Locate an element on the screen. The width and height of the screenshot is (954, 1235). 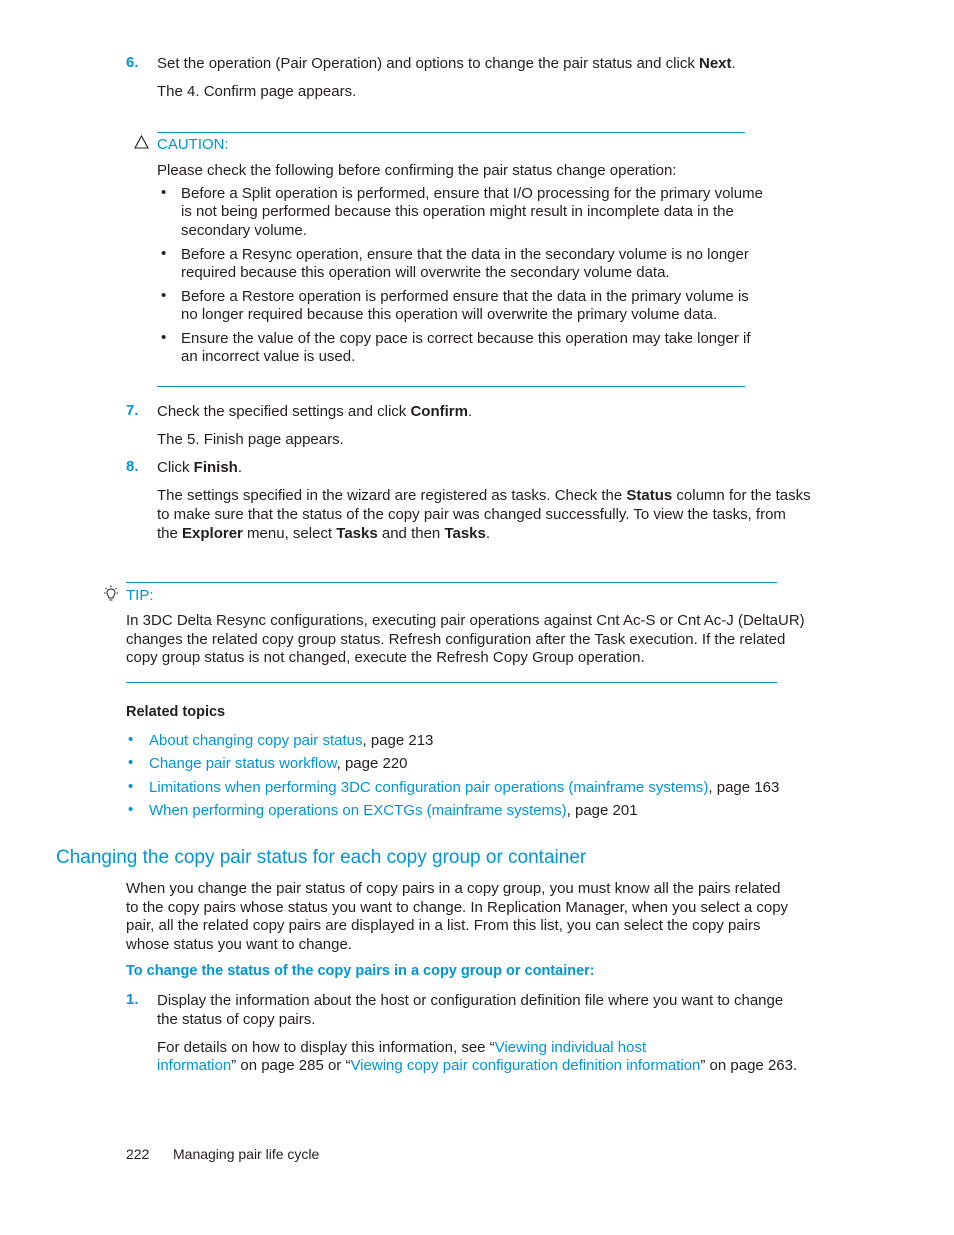
footer-page-number: 222 is located at coordinates (138, 1154).